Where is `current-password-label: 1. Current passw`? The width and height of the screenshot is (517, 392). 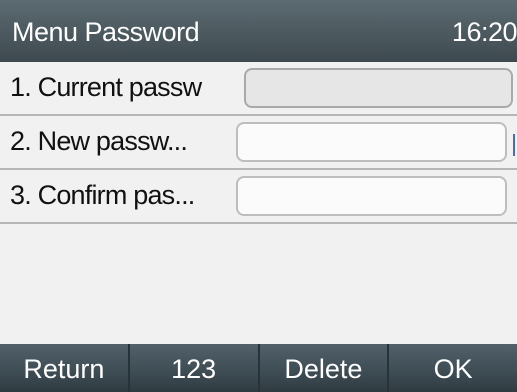
current-password-label: 1. Current passw is located at coordinates (106, 87).